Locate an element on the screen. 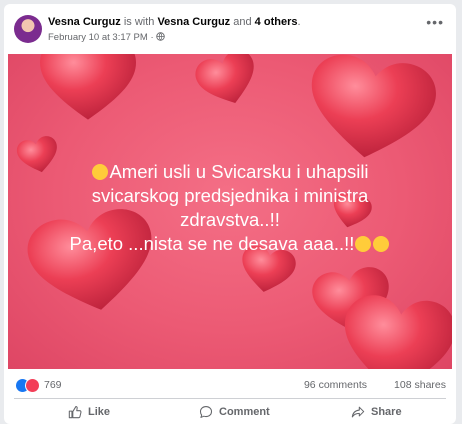  comment-button: Comment is located at coordinates (234, 412).